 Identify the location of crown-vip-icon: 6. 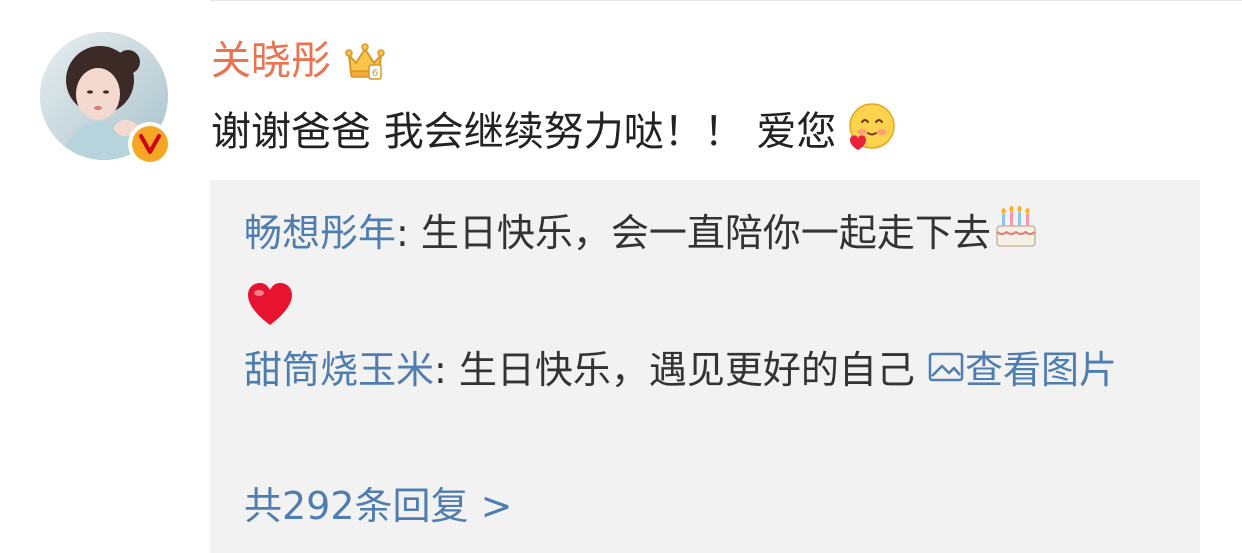
(365, 61).